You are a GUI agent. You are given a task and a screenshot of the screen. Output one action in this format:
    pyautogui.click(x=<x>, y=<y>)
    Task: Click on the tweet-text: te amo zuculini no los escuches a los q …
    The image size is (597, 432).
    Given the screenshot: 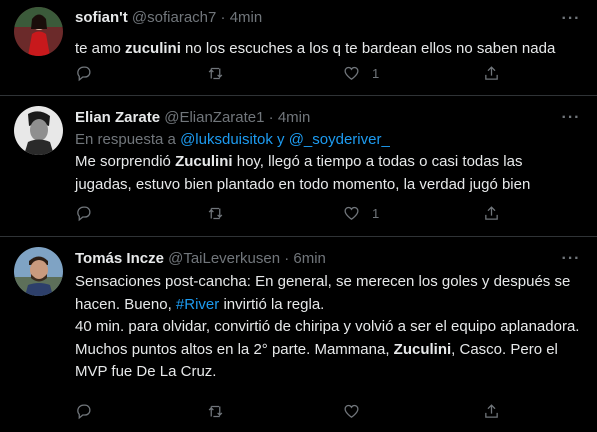 What is the action you would take?
    pyautogui.click(x=329, y=49)
    